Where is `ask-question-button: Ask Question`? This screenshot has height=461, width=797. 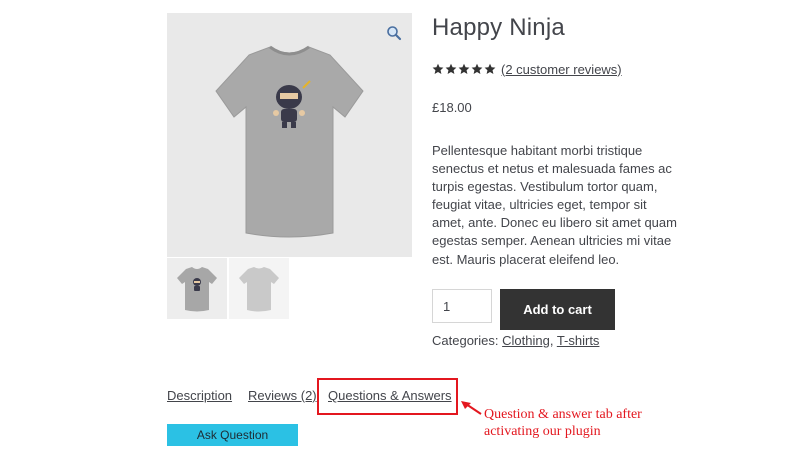 ask-question-button: Ask Question is located at coordinates (232, 435).